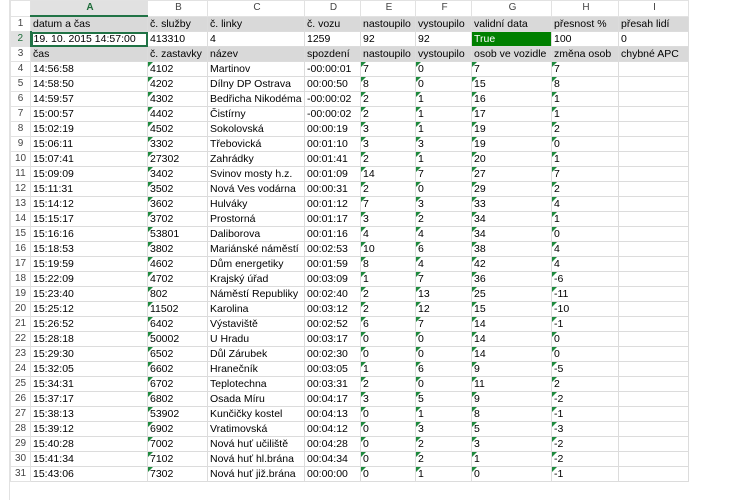 The height and width of the screenshot is (500, 750). I want to click on cell: 4602, so click(177, 264).